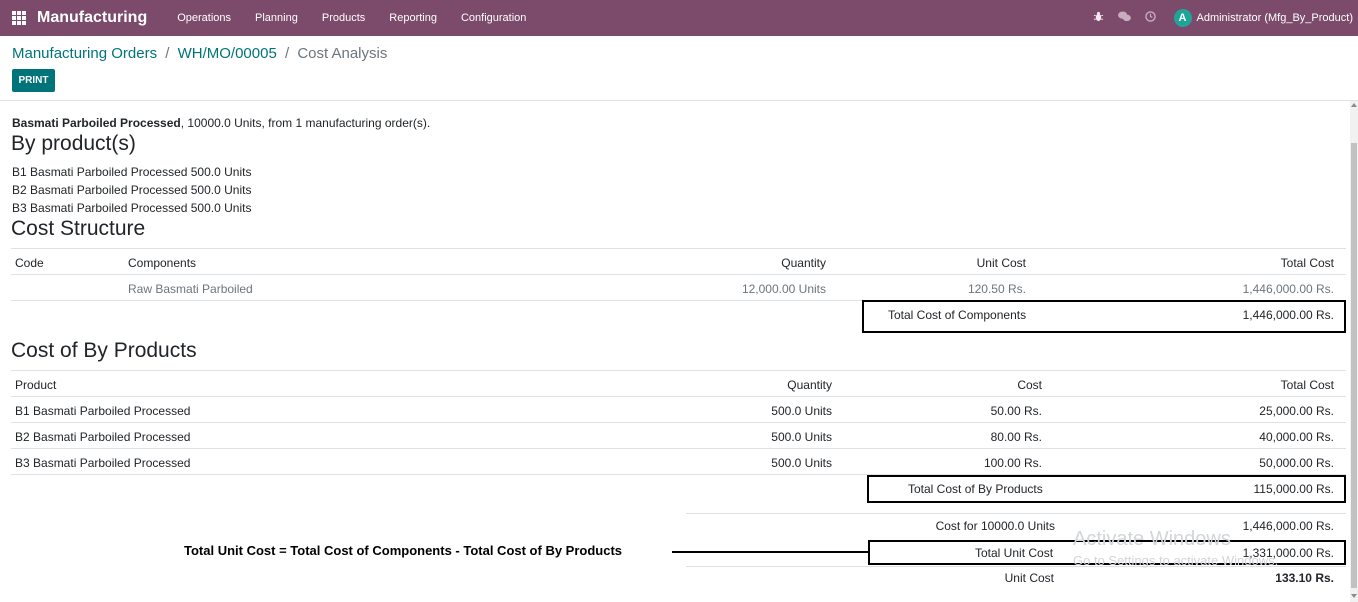 Image resolution: width=1358 pixels, height=602 pixels. What do you see at coordinates (33, 80) in the screenshot?
I see `print-button: PRINT` at bounding box center [33, 80].